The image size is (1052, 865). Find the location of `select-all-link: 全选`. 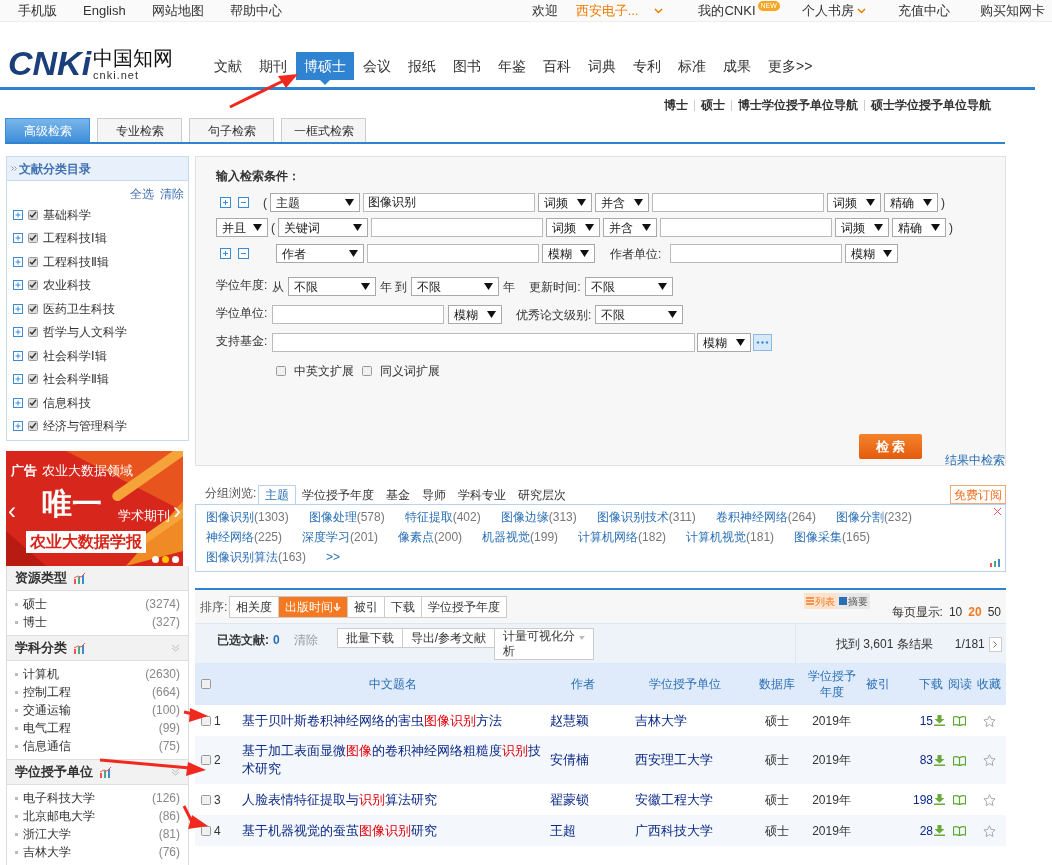

select-all-link: 全选 is located at coordinates (142, 194).